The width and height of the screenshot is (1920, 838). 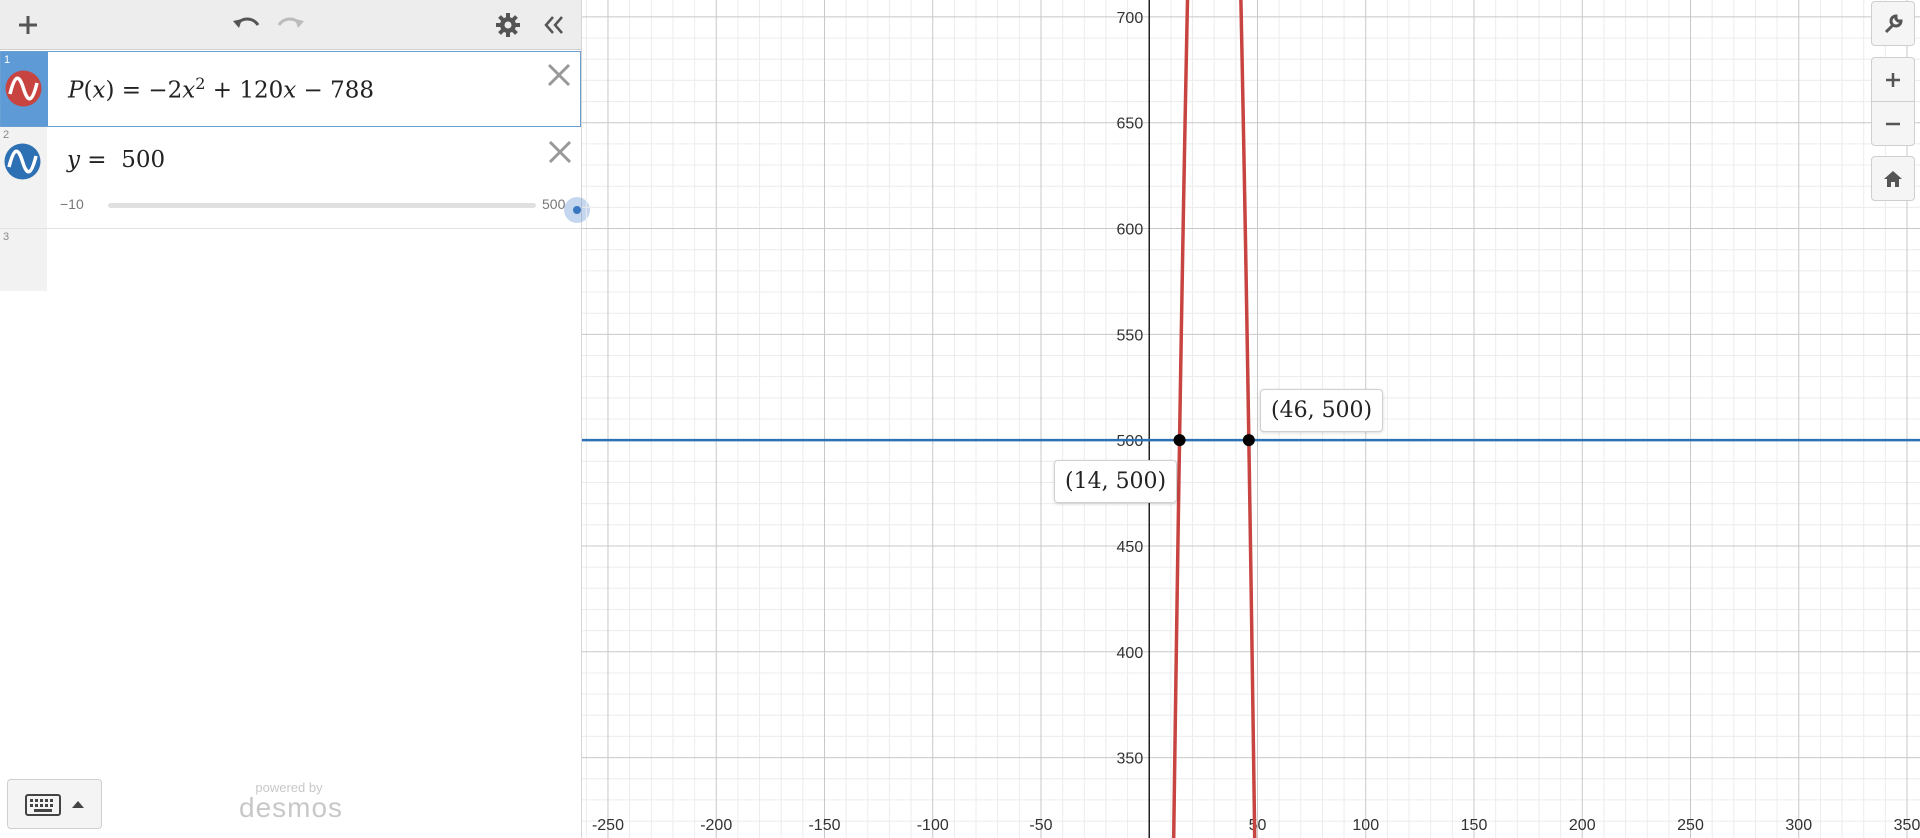 What do you see at coordinates (349, 210) in the screenshot?
I see `slider-track` at bounding box center [349, 210].